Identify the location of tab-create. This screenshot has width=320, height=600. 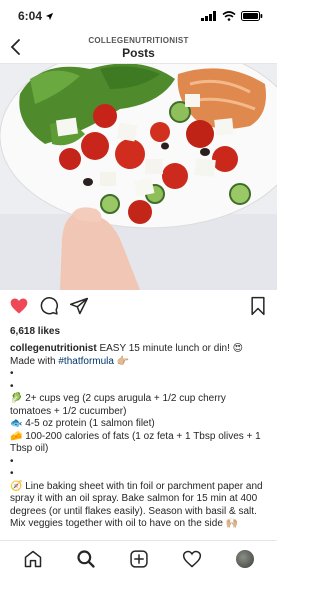
(139, 559).